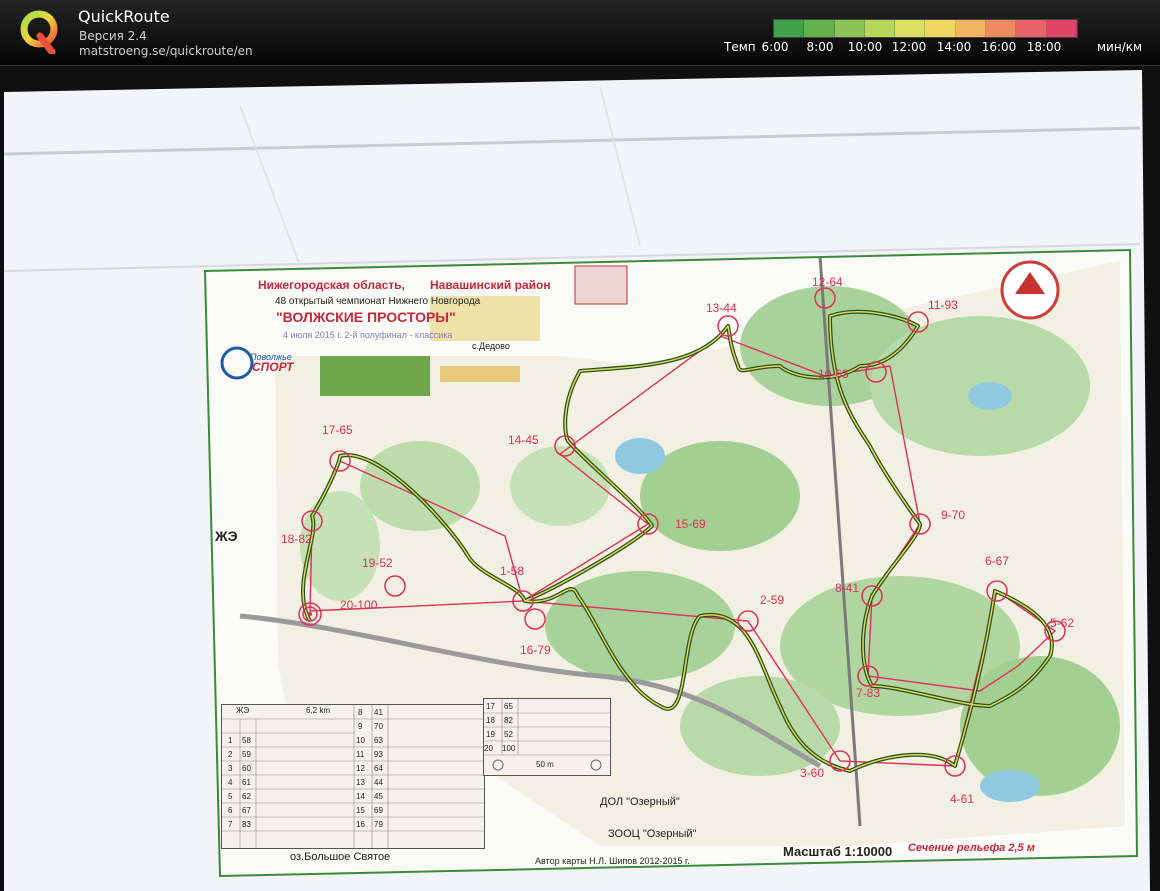  What do you see at coordinates (775, 47) in the screenshot?
I see `pace-tick: 6:00` at bounding box center [775, 47].